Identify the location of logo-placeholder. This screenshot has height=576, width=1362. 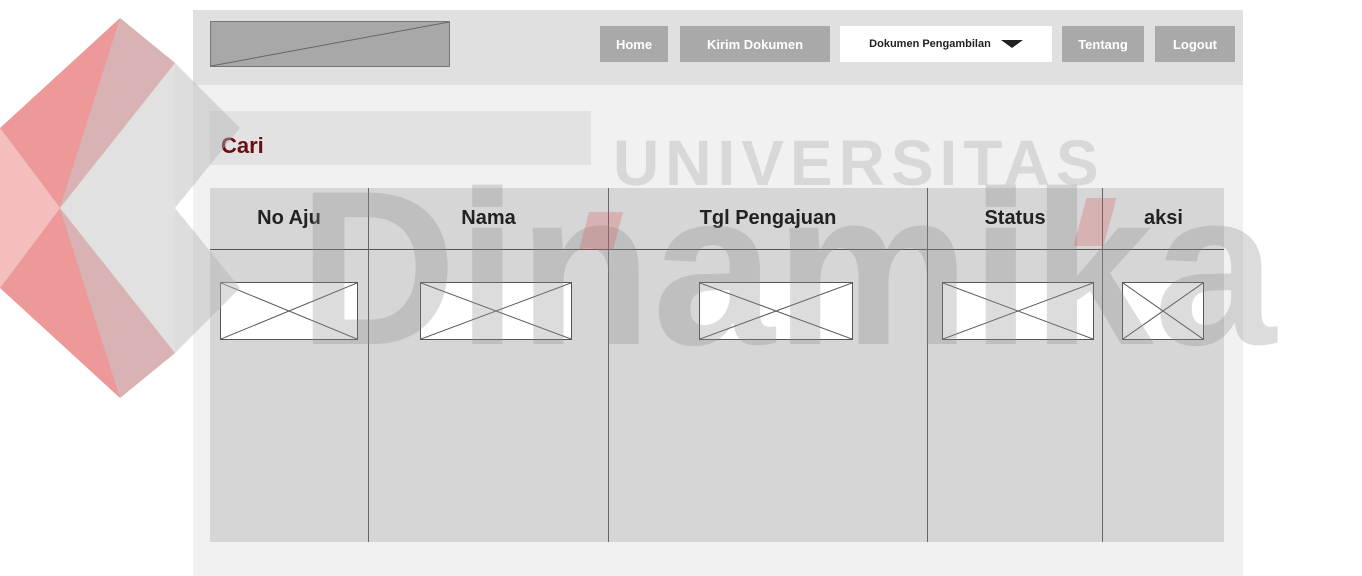
(330, 44).